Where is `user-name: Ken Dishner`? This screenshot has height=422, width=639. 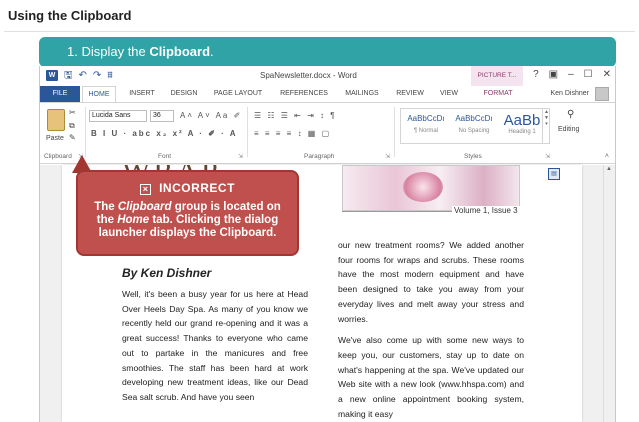
user-name: Ken Dishner is located at coordinates (569, 93).